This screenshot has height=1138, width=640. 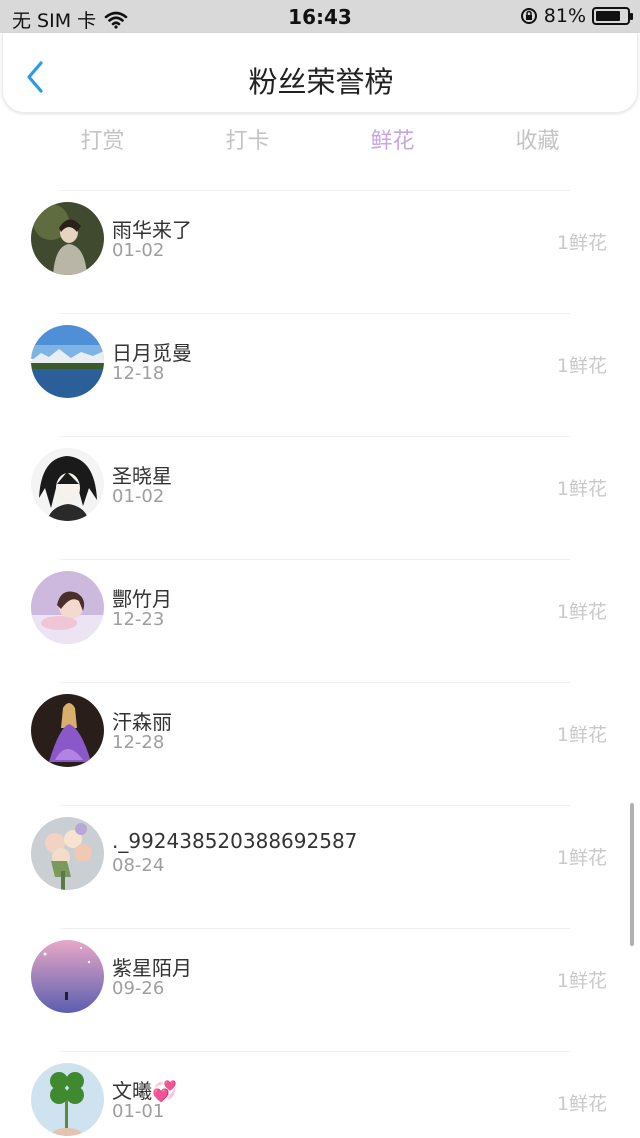 What do you see at coordinates (528, 16) in the screenshot?
I see `orientation-lock-icon` at bounding box center [528, 16].